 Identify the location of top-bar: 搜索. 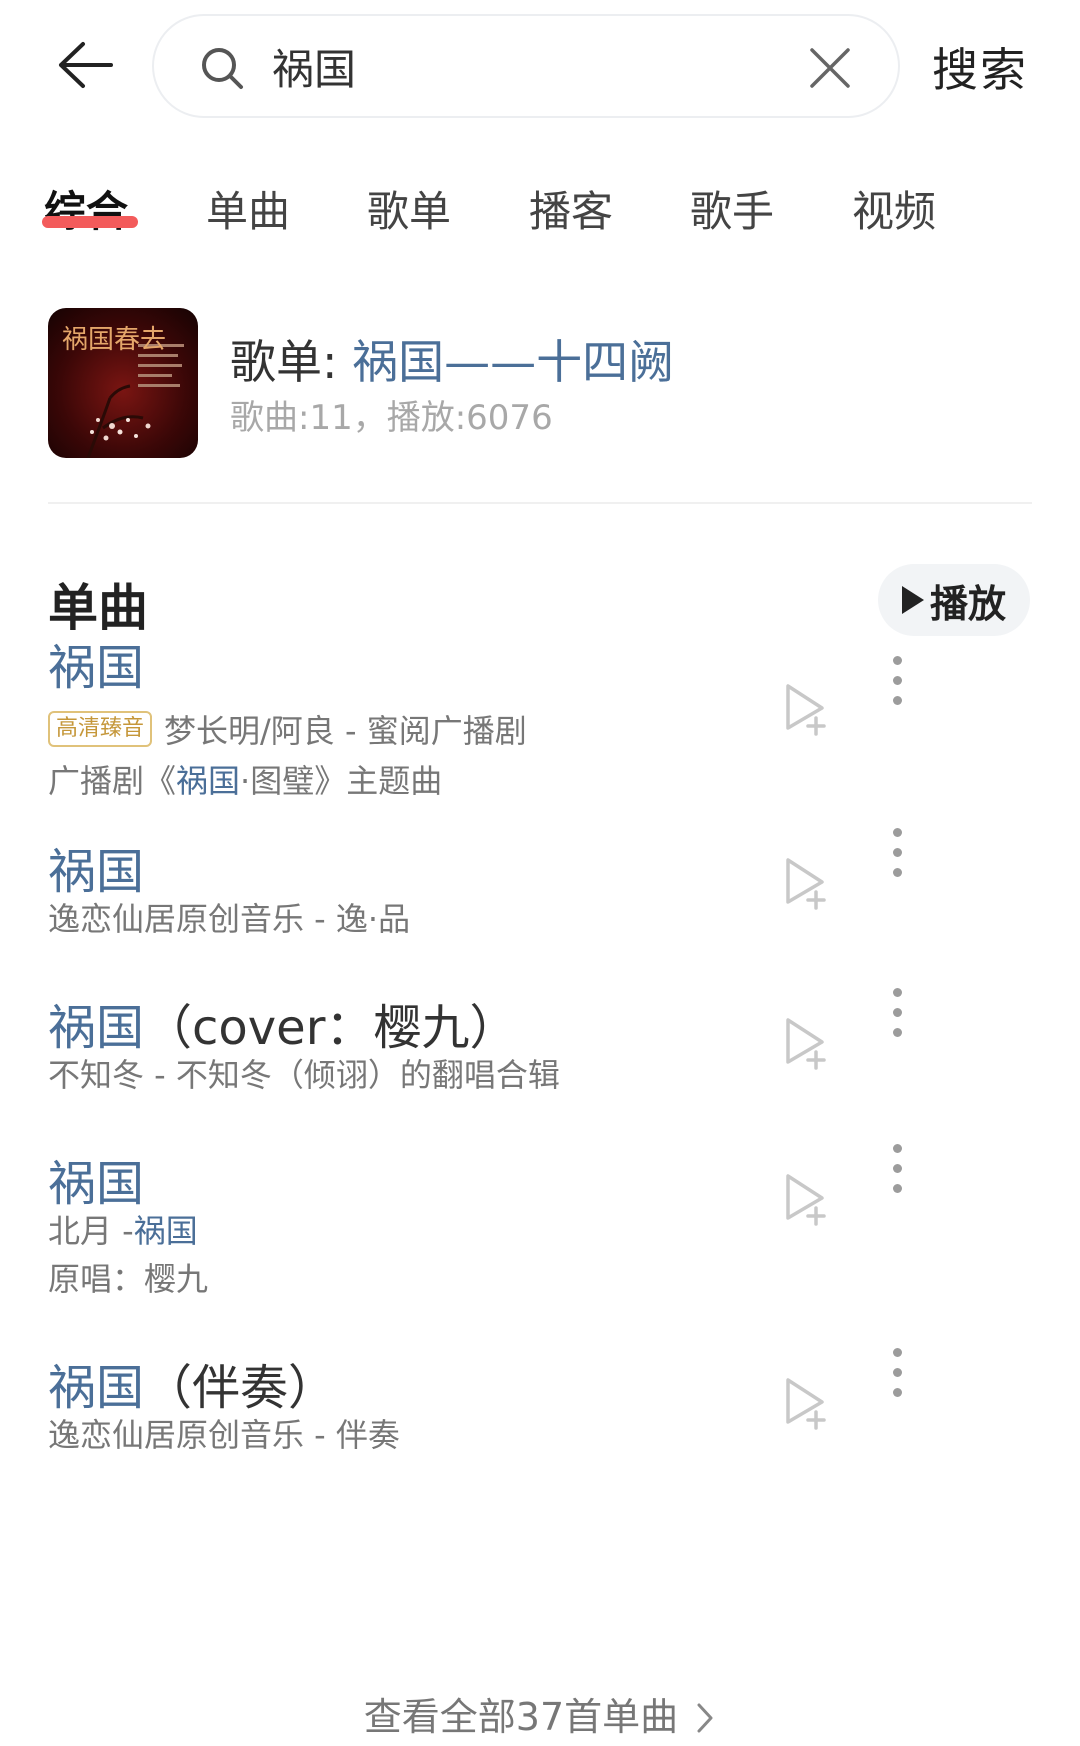
(540, 65).